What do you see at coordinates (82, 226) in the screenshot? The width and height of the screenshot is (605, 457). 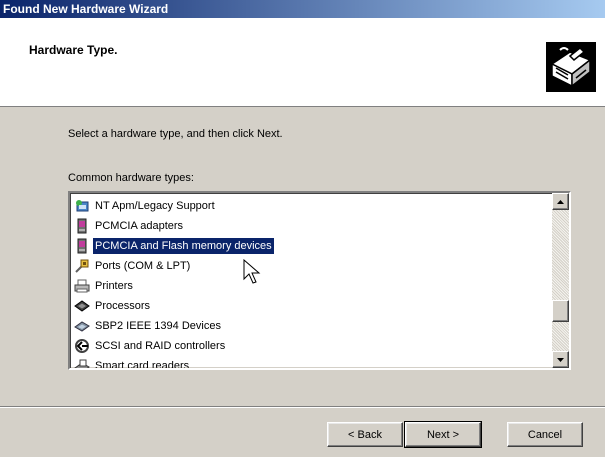 I see `pcmcia-adapter-icon` at bounding box center [82, 226].